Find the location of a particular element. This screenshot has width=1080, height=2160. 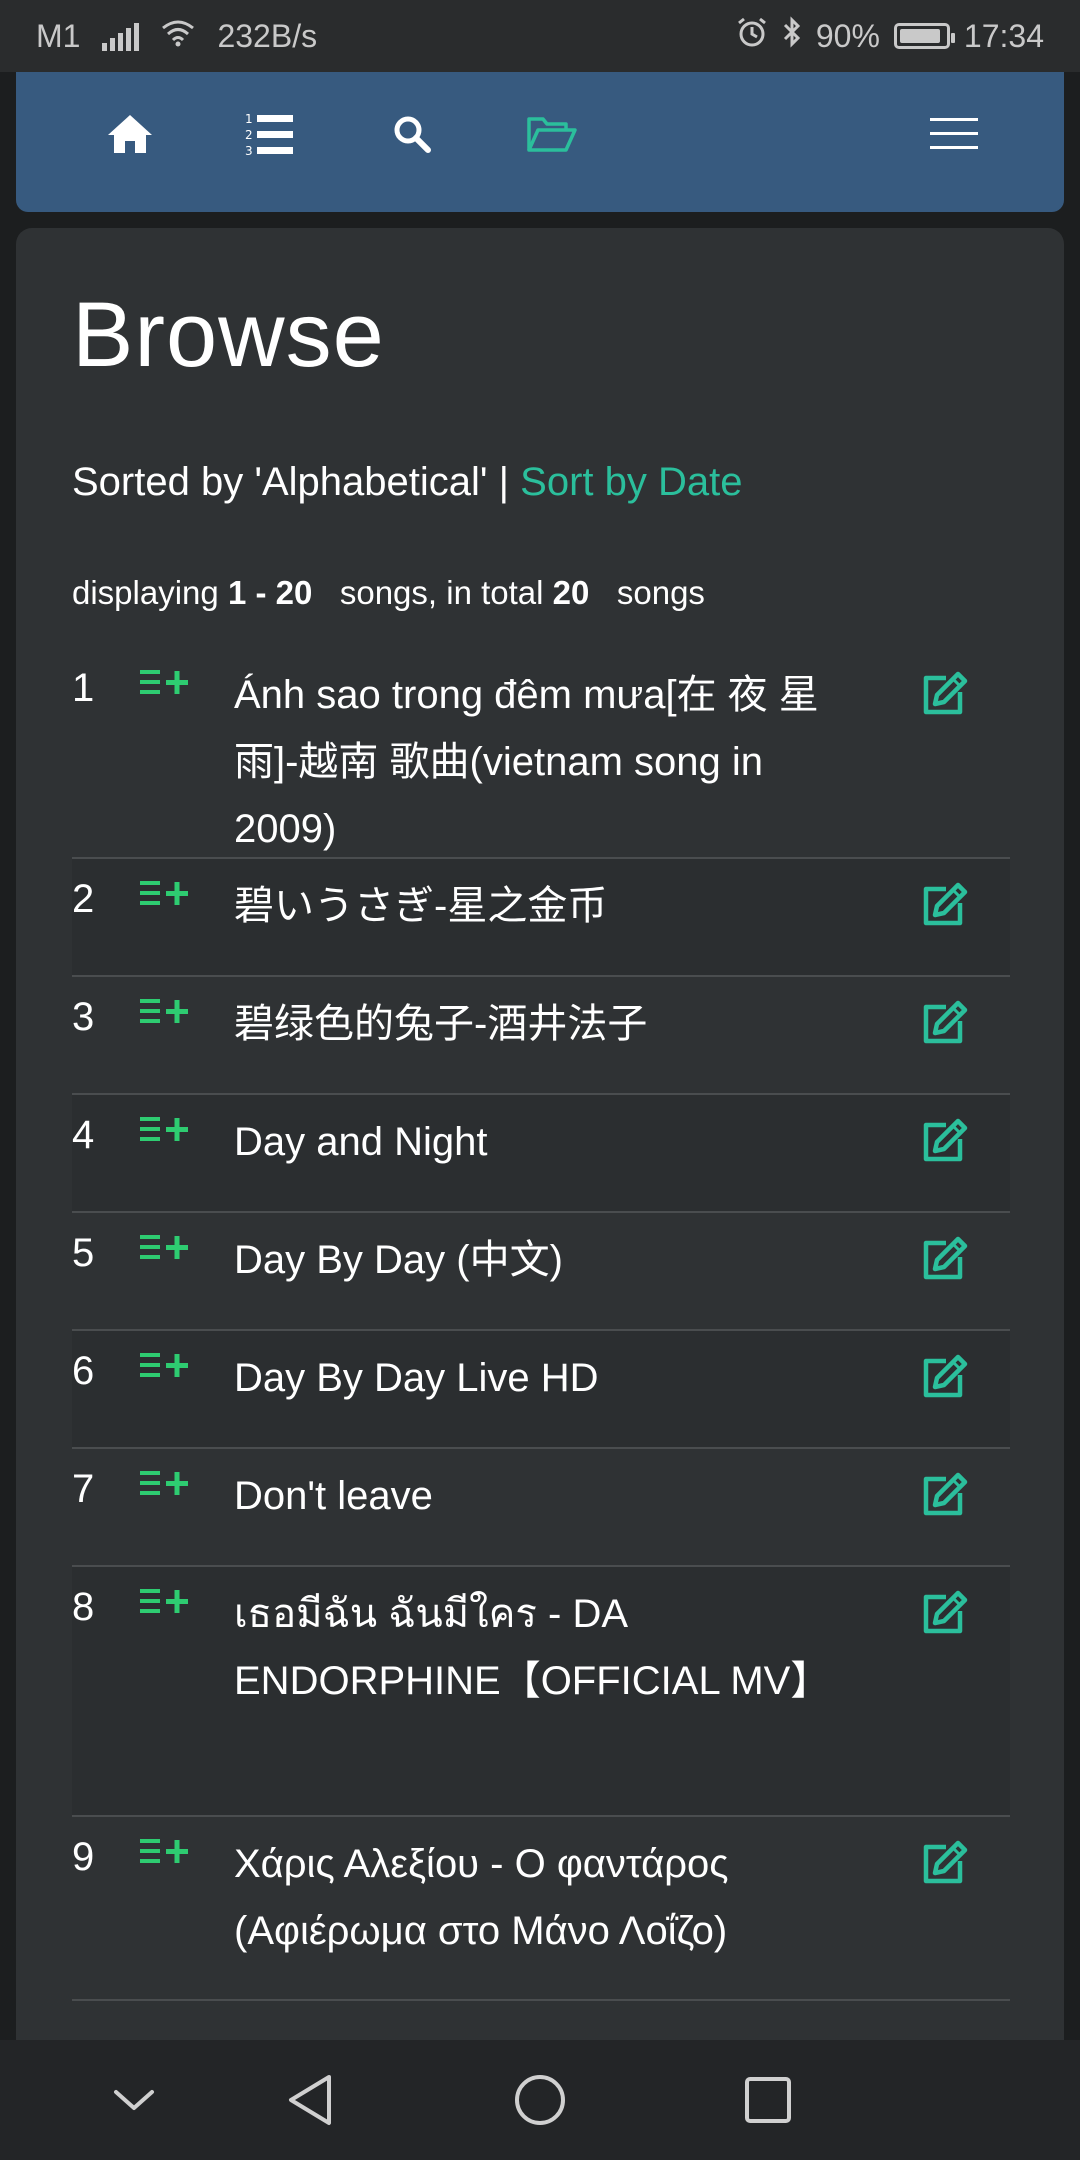

carrier-label: M1 is located at coordinates (58, 35).